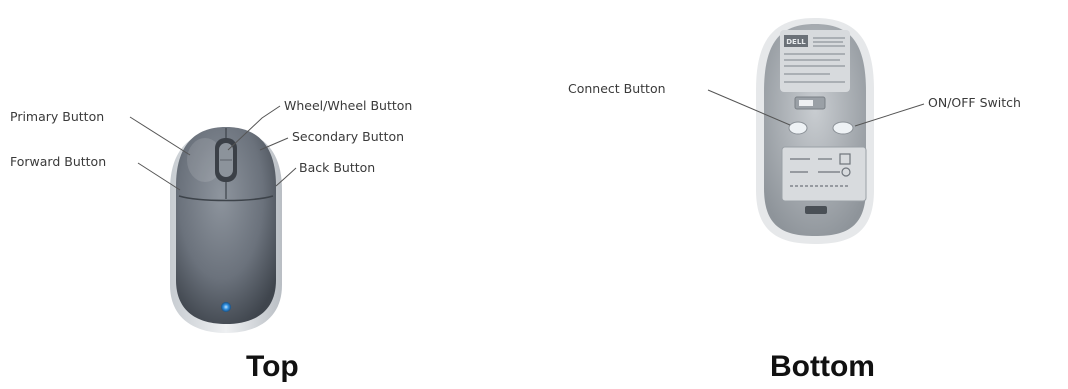  What do you see at coordinates (226, 307) in the screenshot?
I see `led-indicator` at bounding box center [226, 307].